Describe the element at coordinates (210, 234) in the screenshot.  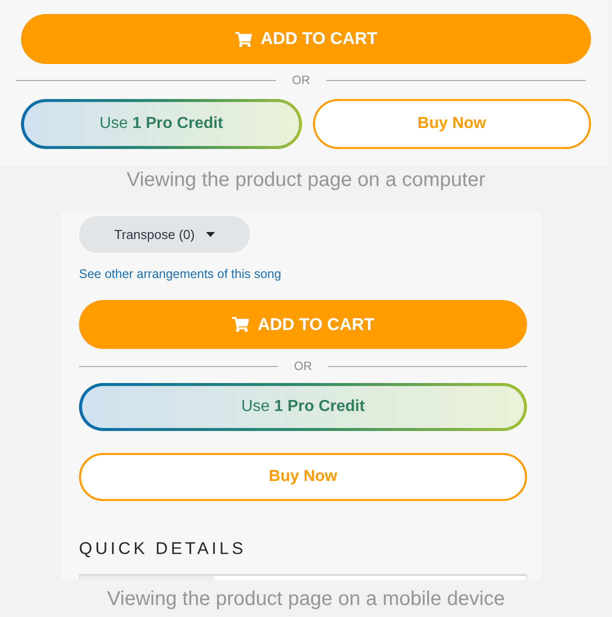
I see `caret-icon` at that location.